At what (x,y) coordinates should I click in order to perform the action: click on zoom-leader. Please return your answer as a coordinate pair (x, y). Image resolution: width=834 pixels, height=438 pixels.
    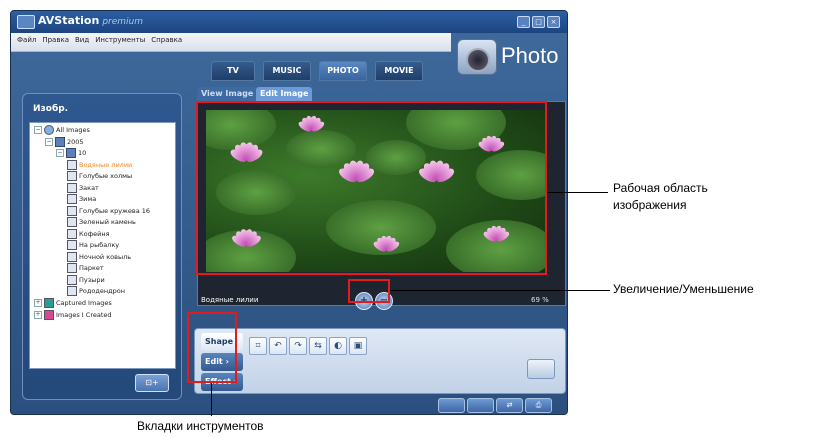
    Looking at the image, I should click on (500, 290).